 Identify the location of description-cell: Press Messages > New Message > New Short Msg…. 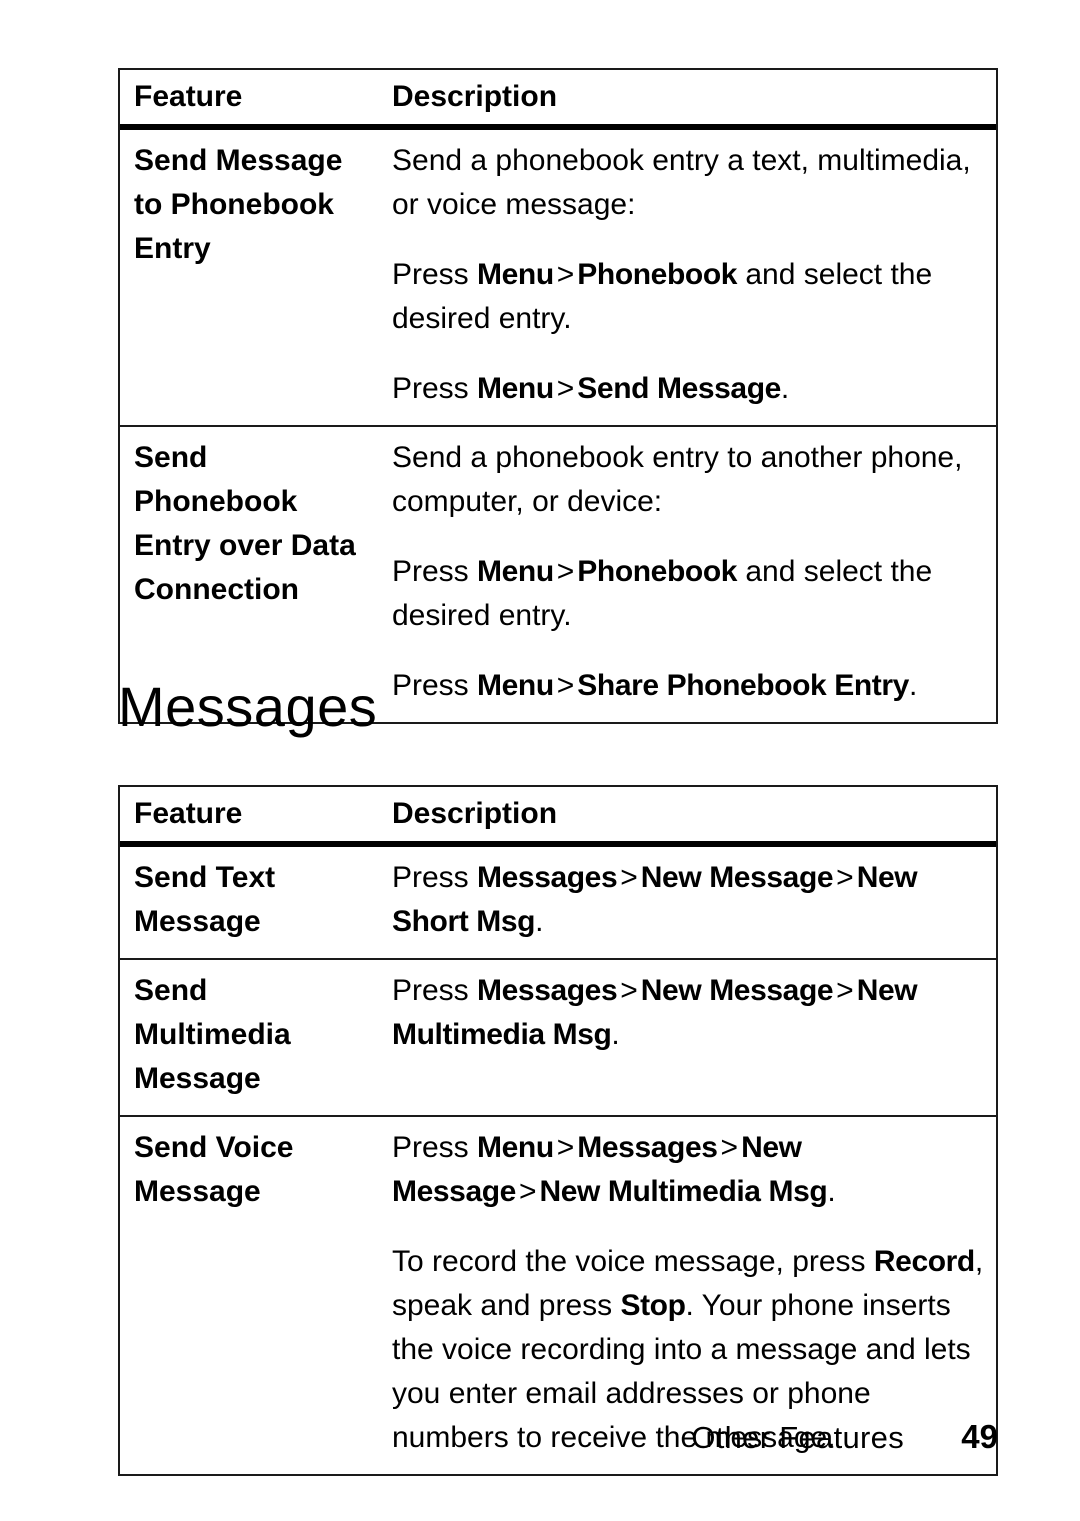
(694, 902).